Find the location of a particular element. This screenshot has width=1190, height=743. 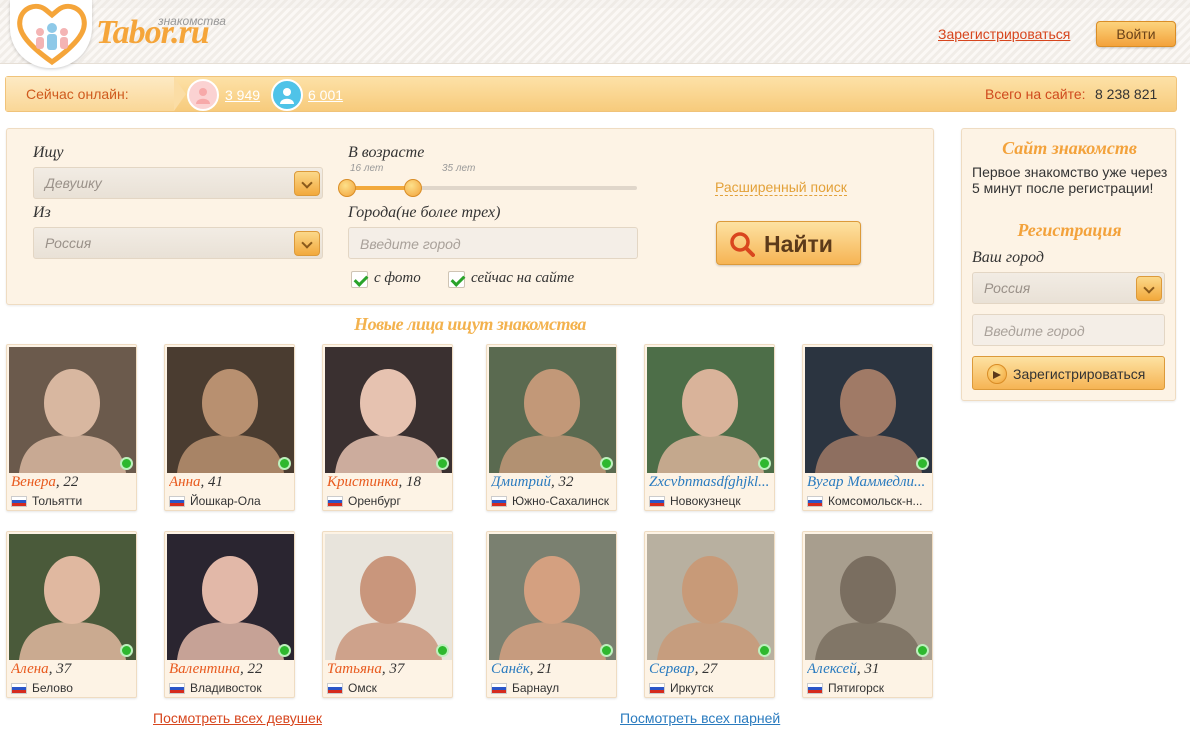

profile-name: Валентина, 22 is located at coordinates (231, 669).